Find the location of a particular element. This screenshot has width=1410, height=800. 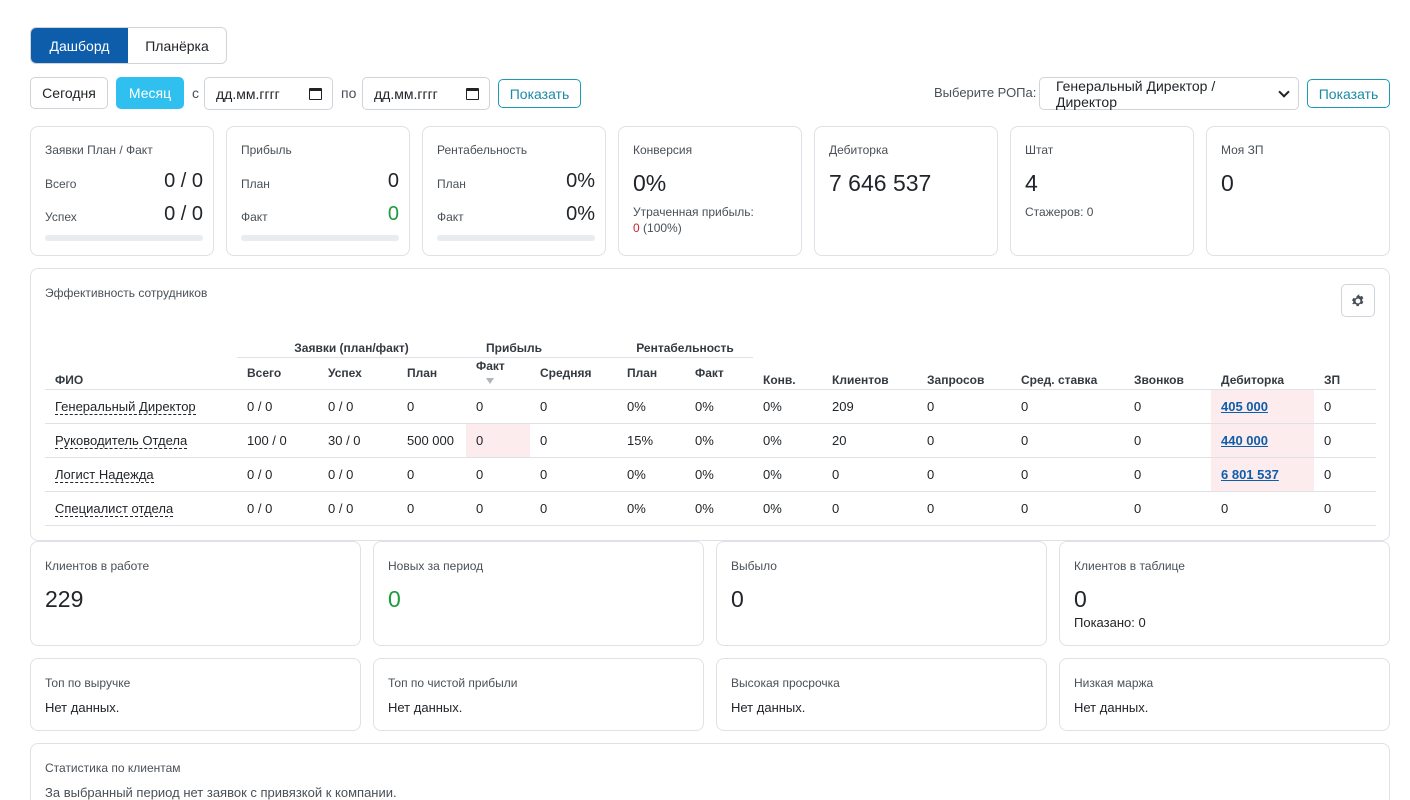

col-header-salary: ЗП is located at coordinates (1332, 379).